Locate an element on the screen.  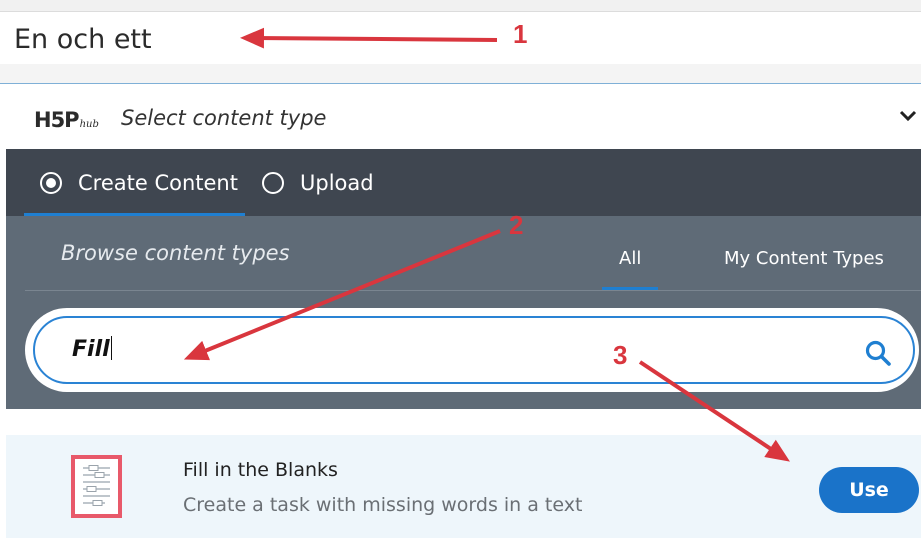
select-content-type-label: Select content type is located at coordinates (224, 118).